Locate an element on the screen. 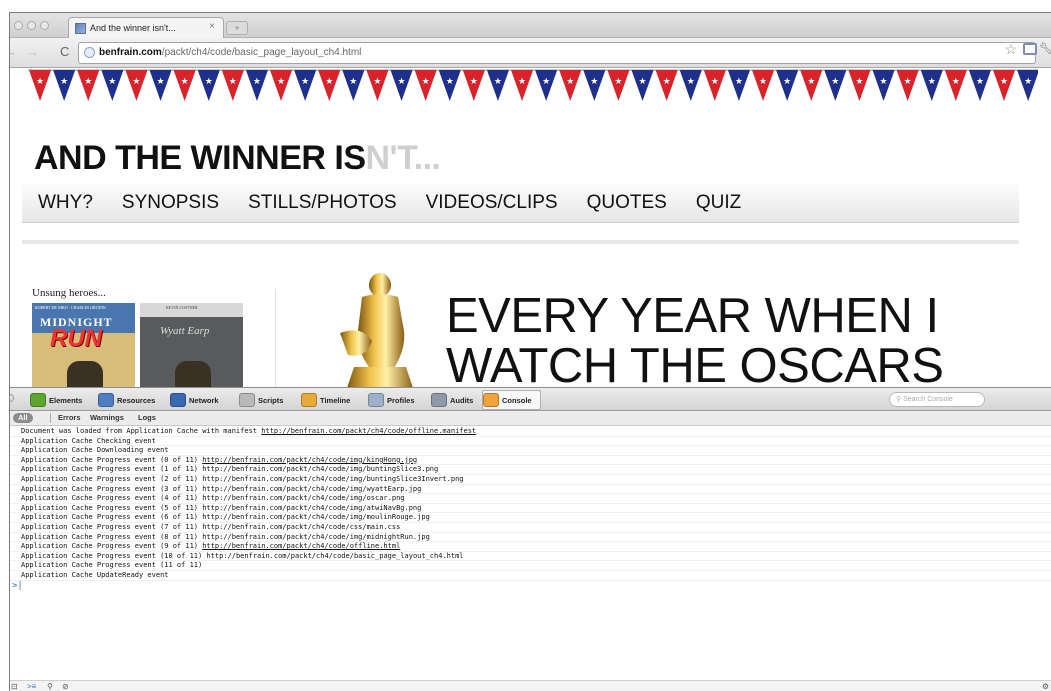 Image resolution: width=1051 pixels, height=691 pixels. forward-arrow-icon: → is located at coordinates (32, 52).